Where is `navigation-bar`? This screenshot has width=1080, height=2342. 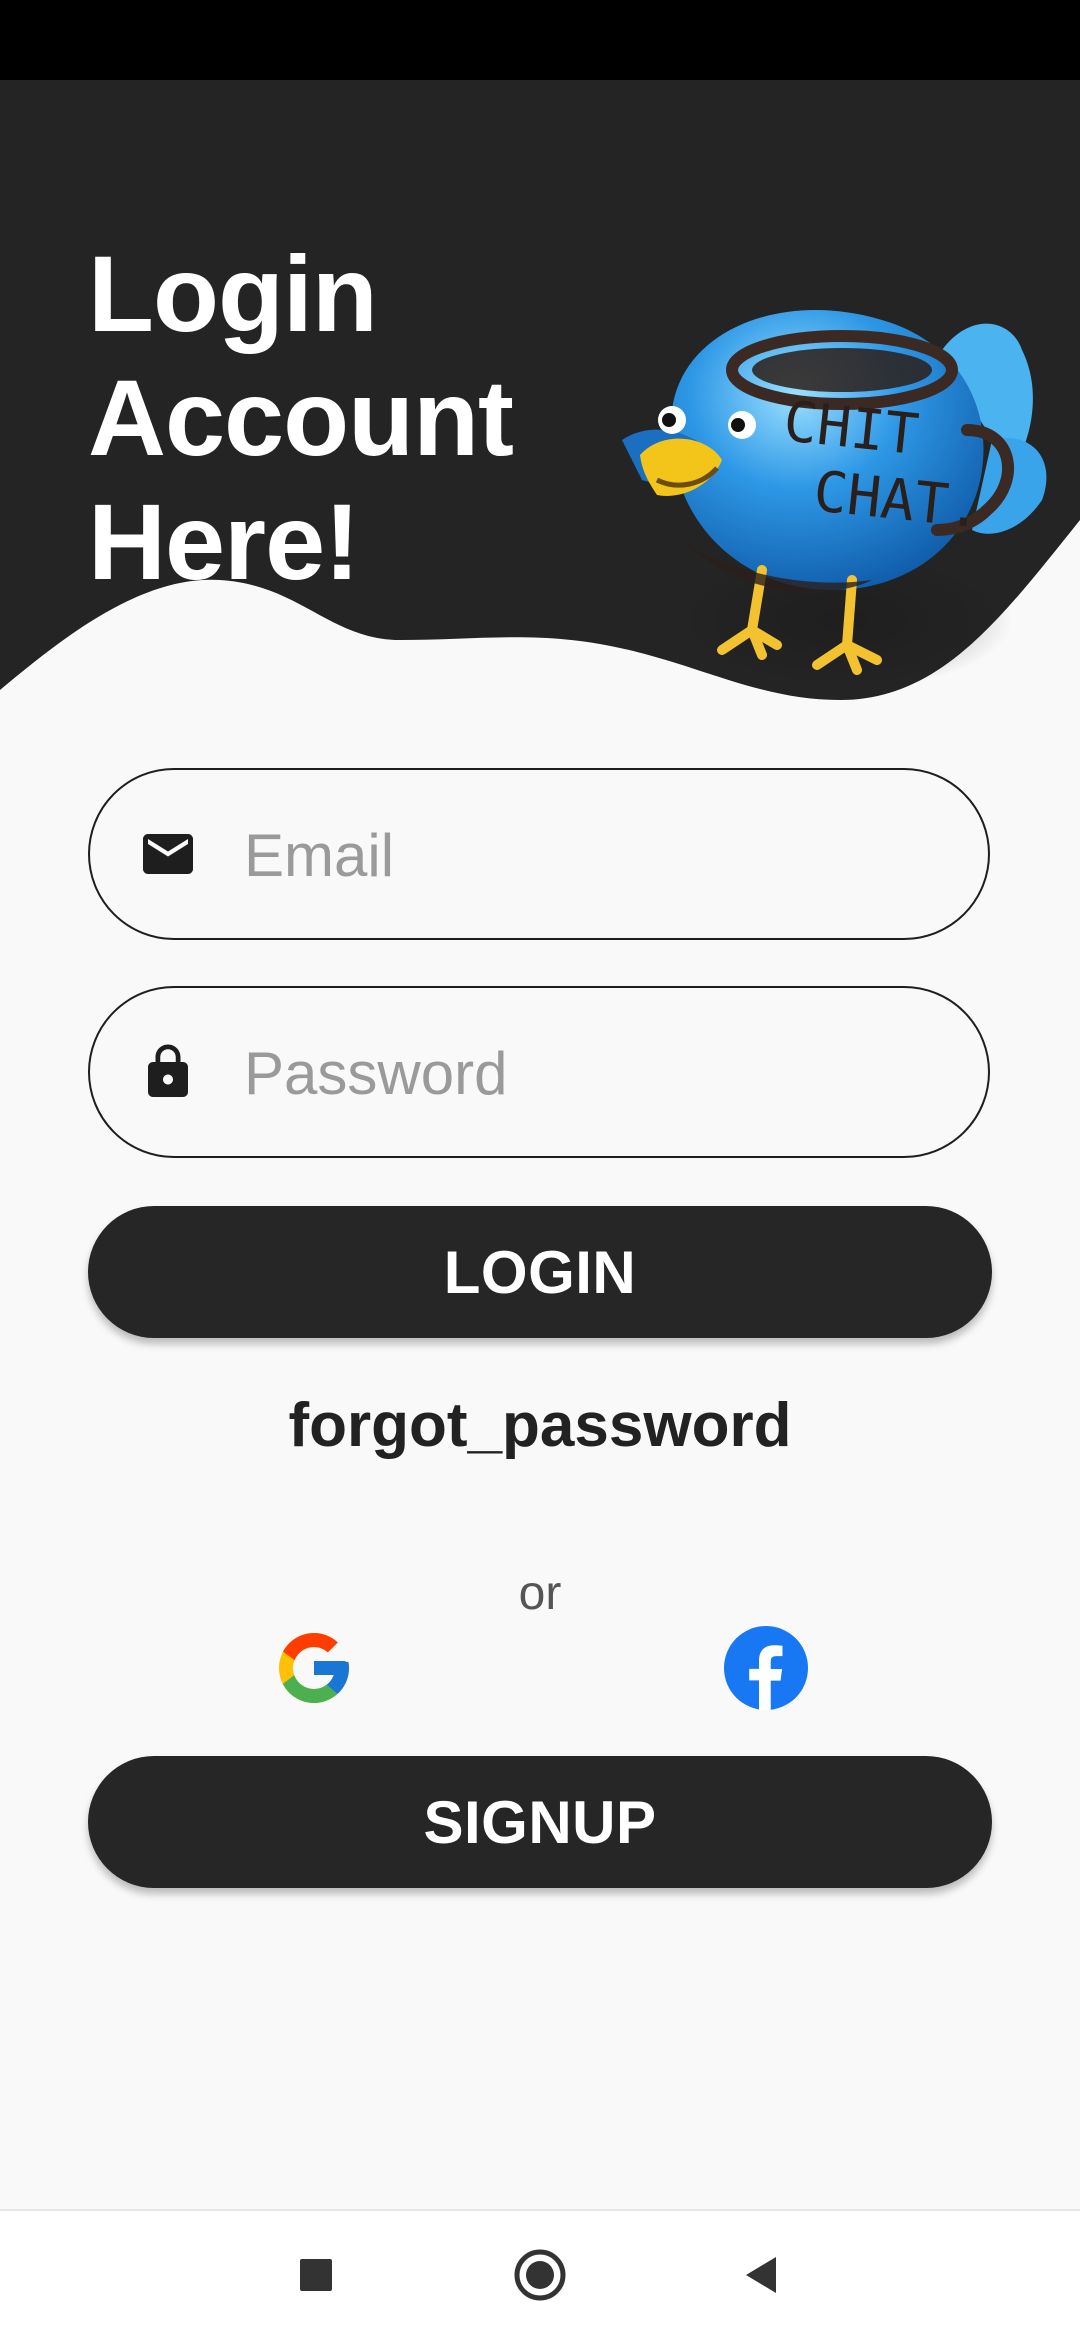 navigation-bar is located at coordinates (540, 2275).